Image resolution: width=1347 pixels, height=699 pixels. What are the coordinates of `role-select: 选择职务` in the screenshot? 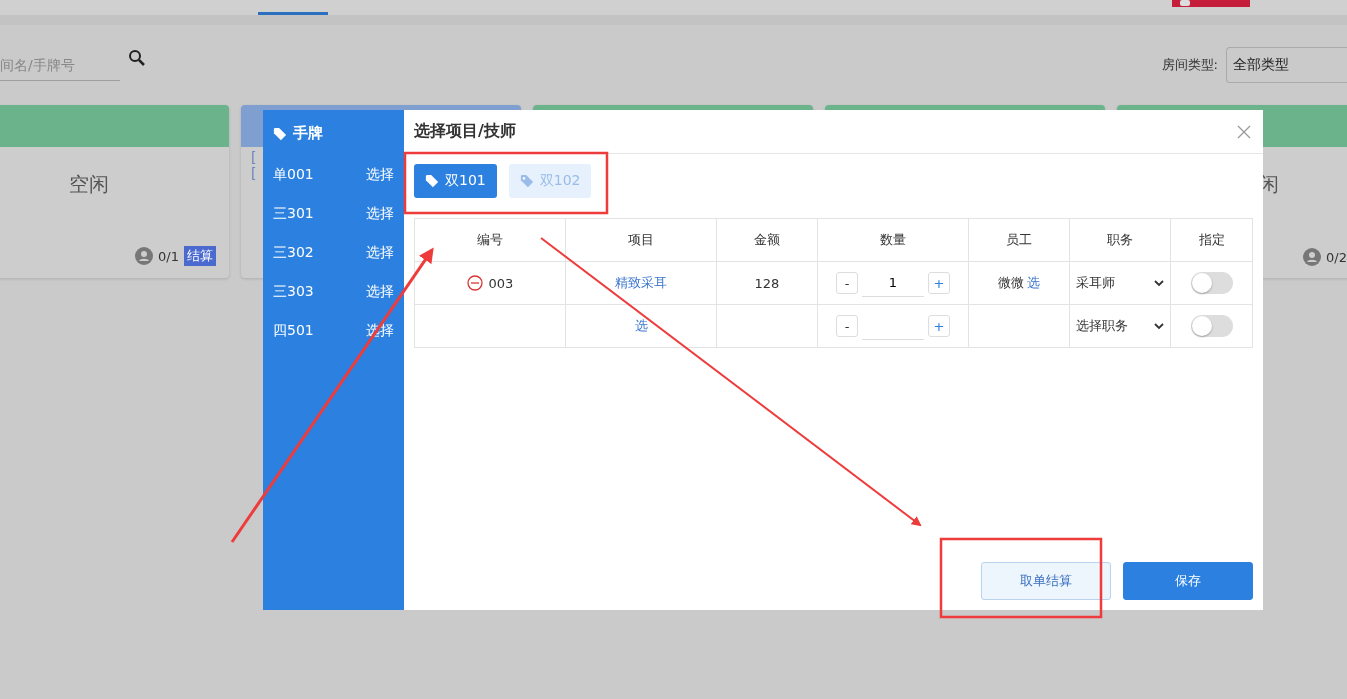 It's located at (1120, 326).